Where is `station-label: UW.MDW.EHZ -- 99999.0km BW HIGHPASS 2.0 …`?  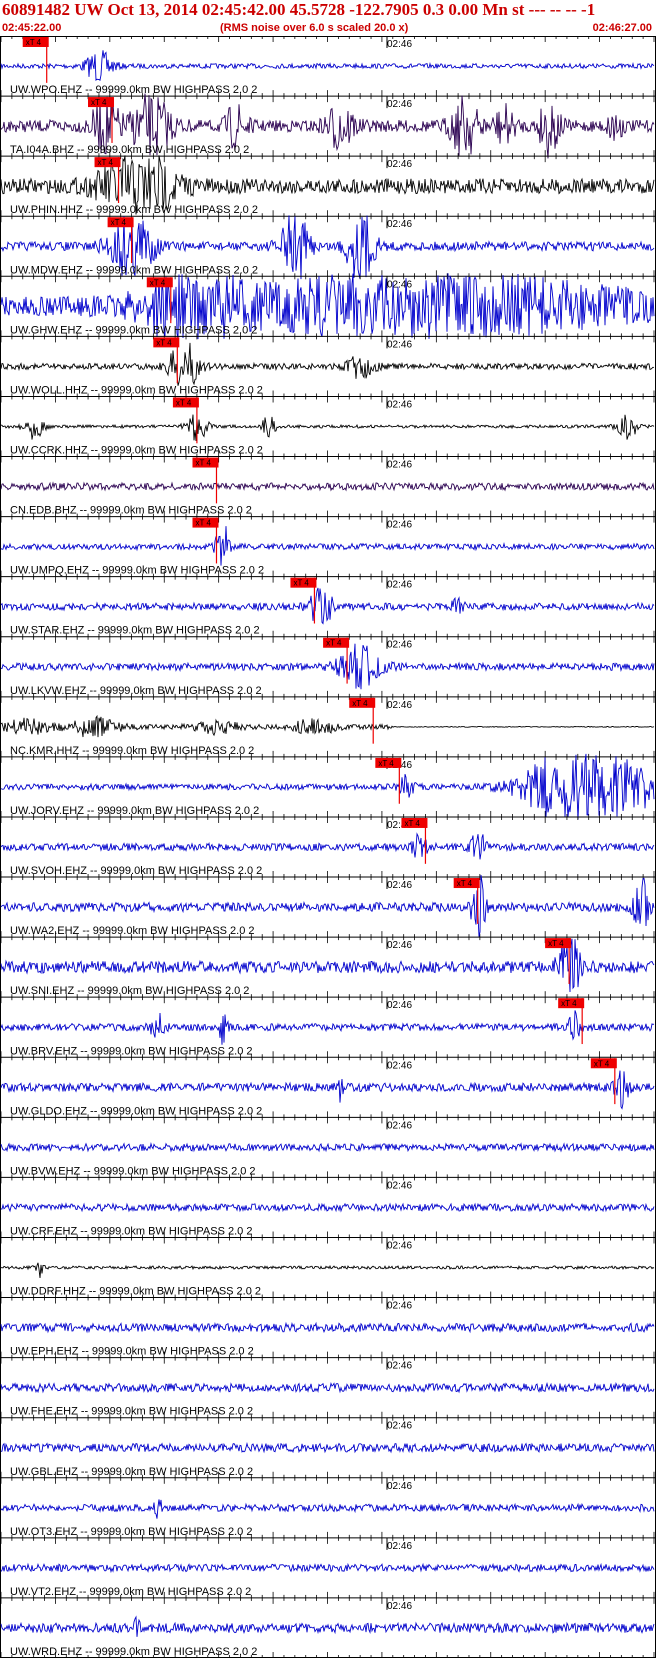 station-label: UW.MDW.EHZ -- 99999.0km BW HIGHPASS 2.0 … is located at coordinates (134, 270).